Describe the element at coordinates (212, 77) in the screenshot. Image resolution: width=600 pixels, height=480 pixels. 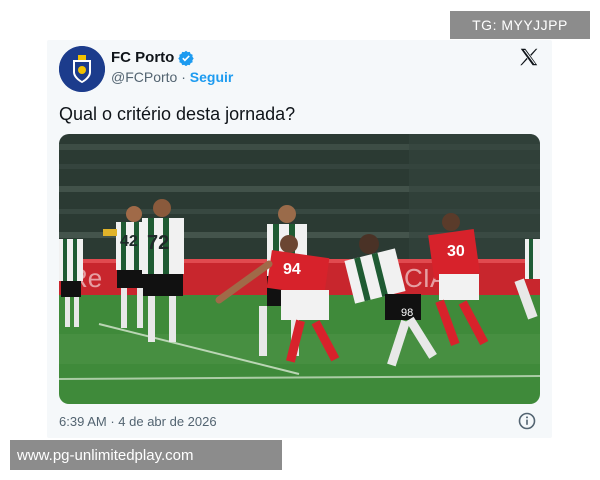
I see `follow-button: Seguir` at that location.